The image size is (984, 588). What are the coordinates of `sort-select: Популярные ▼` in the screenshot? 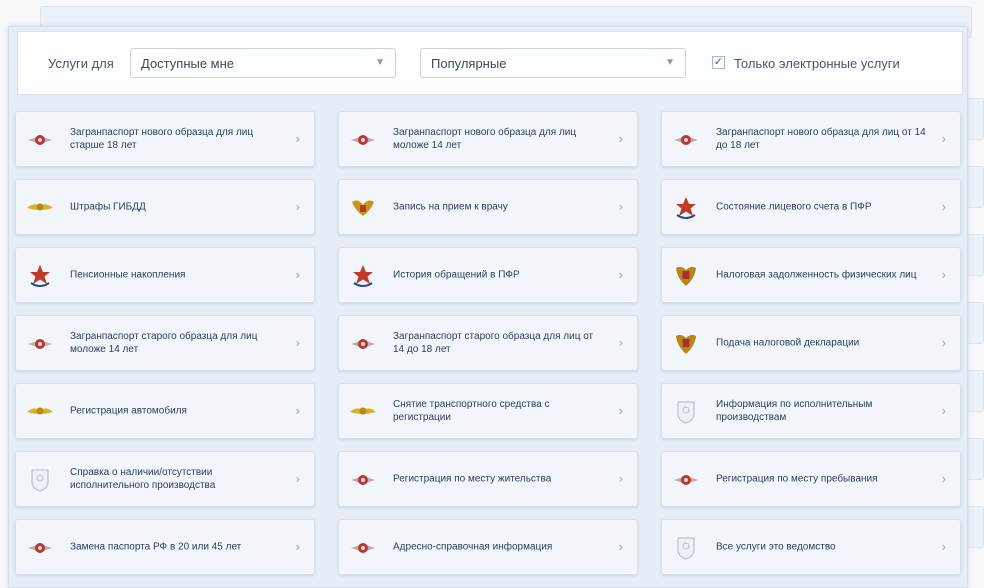 It's located at (553, 63).